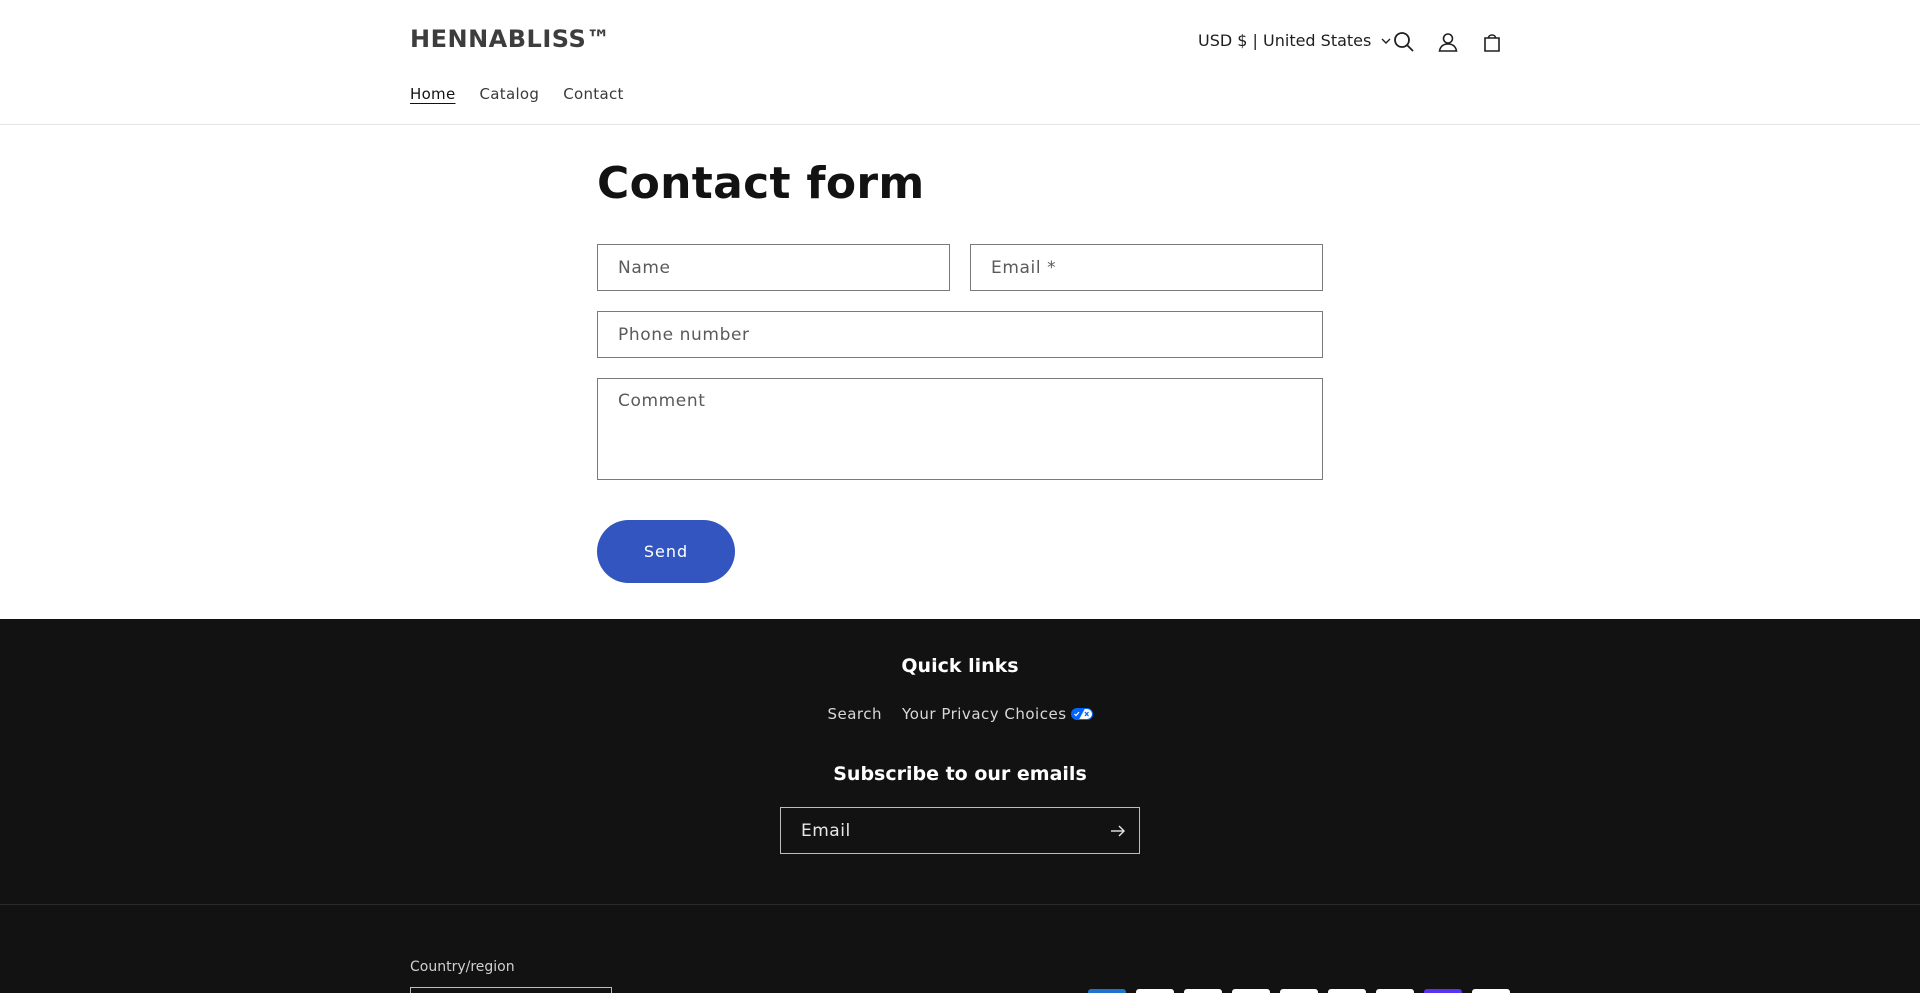 The height and width of the screenshot is (993, 1920). I want to click on cart-icon, so click(1492, 42).